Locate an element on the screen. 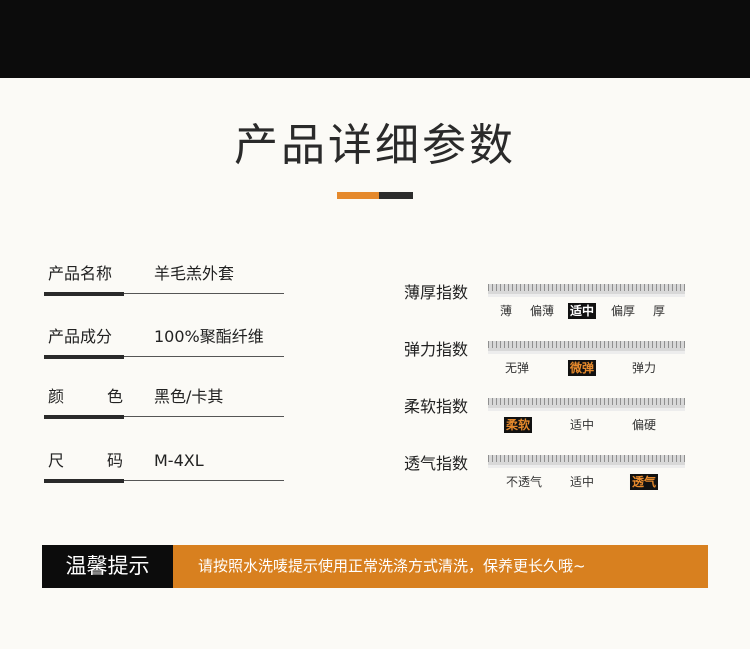  tip-bar: 温馨提示 请按照水洗唛提示使用正常洗涤方式清洗，保养更长久哦~ is located at coordinates (375, 566).